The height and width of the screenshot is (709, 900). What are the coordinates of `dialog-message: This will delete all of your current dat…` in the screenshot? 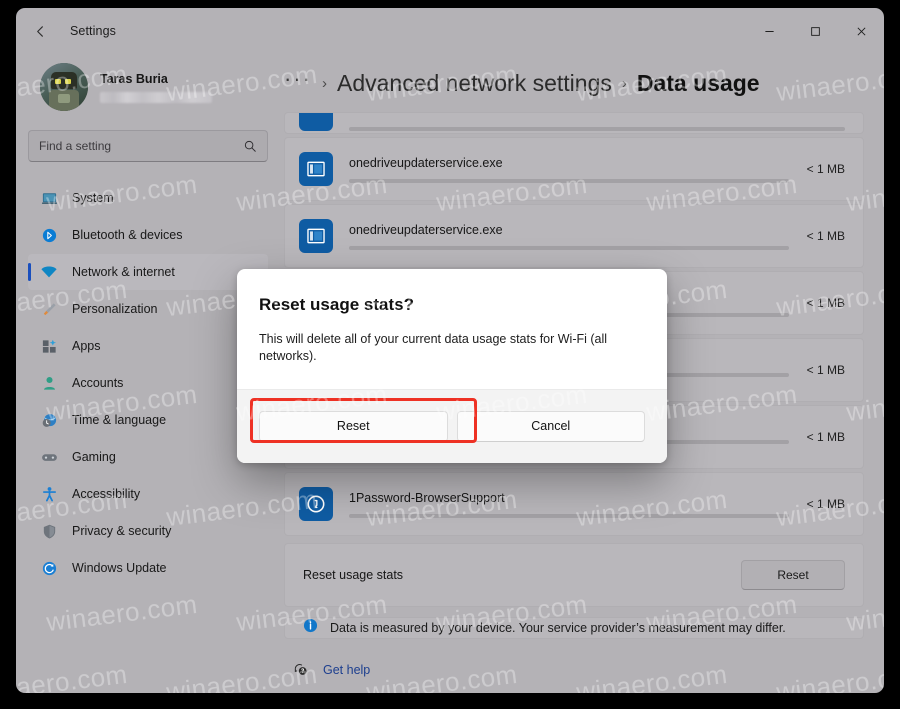 It's located at (433, 347).